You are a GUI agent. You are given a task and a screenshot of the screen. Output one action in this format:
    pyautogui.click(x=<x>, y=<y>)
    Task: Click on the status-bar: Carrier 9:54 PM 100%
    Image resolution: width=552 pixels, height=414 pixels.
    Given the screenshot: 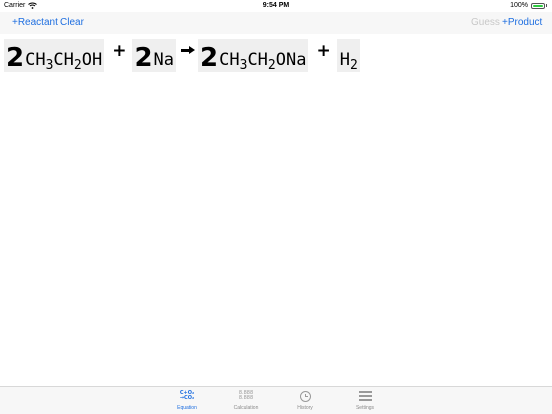 What is the action you would take?
    pyautogui.click(x=276, y=6)
    